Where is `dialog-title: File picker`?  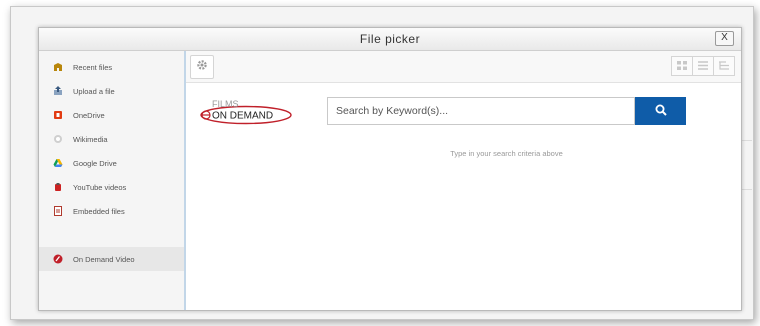 dialog-title: File picker is located at coordinates (390, 39).